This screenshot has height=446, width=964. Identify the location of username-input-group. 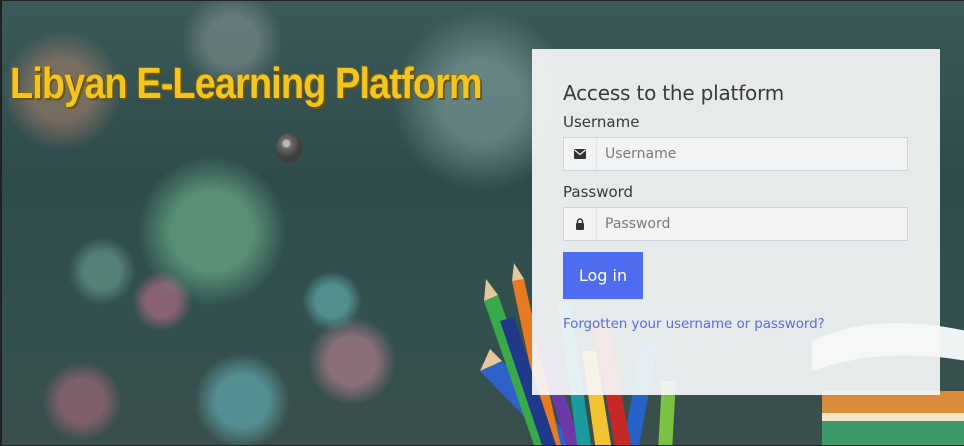
(735, 154).